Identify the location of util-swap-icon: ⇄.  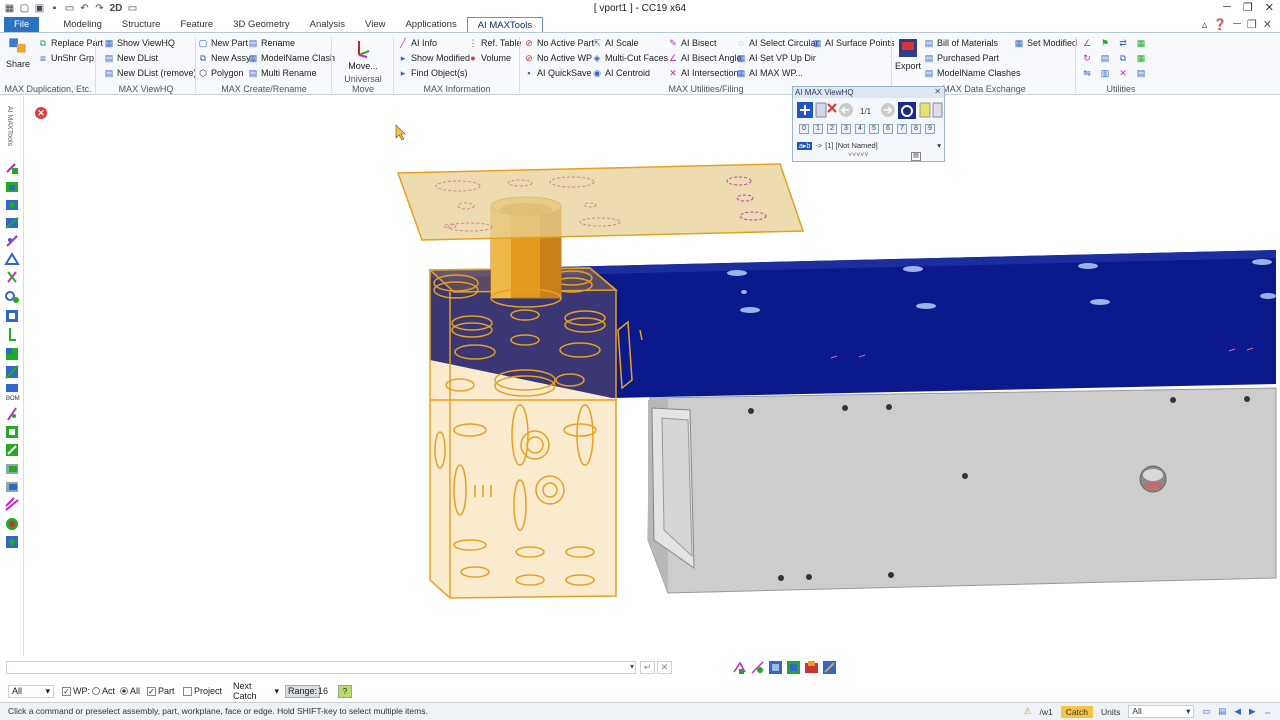
(1123, 43).